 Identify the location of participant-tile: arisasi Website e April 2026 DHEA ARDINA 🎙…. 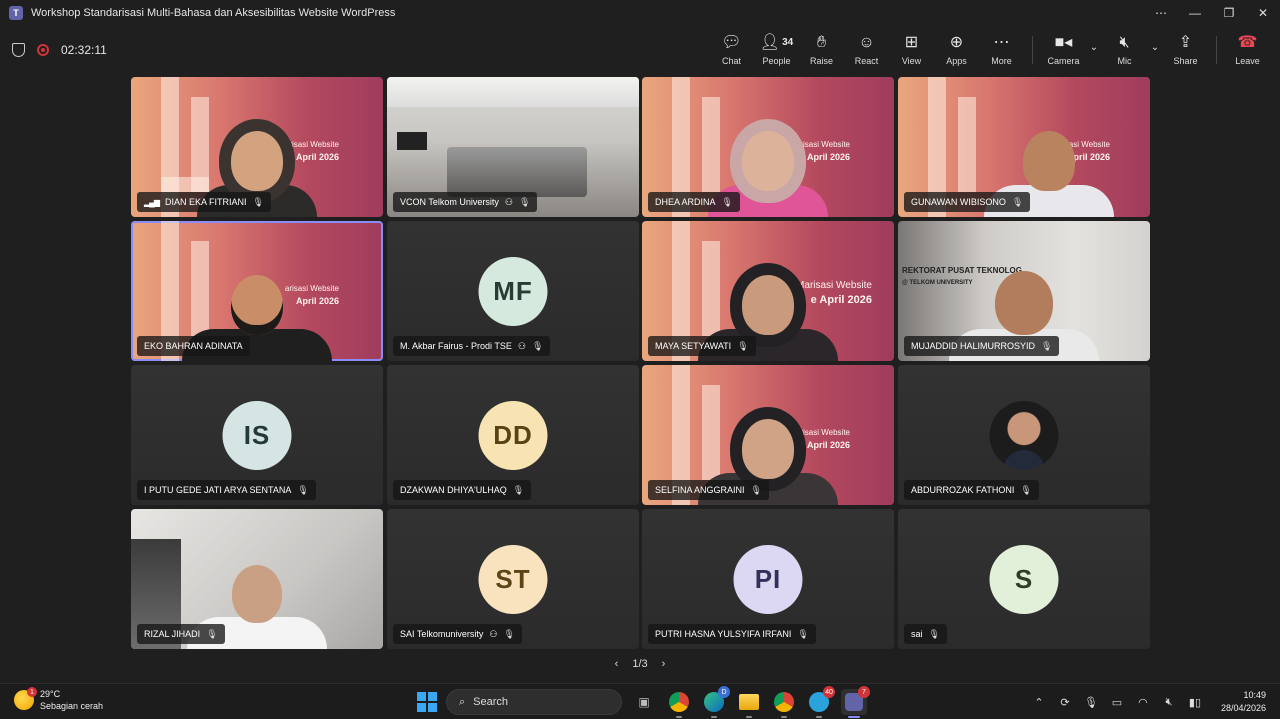
(768, 147).